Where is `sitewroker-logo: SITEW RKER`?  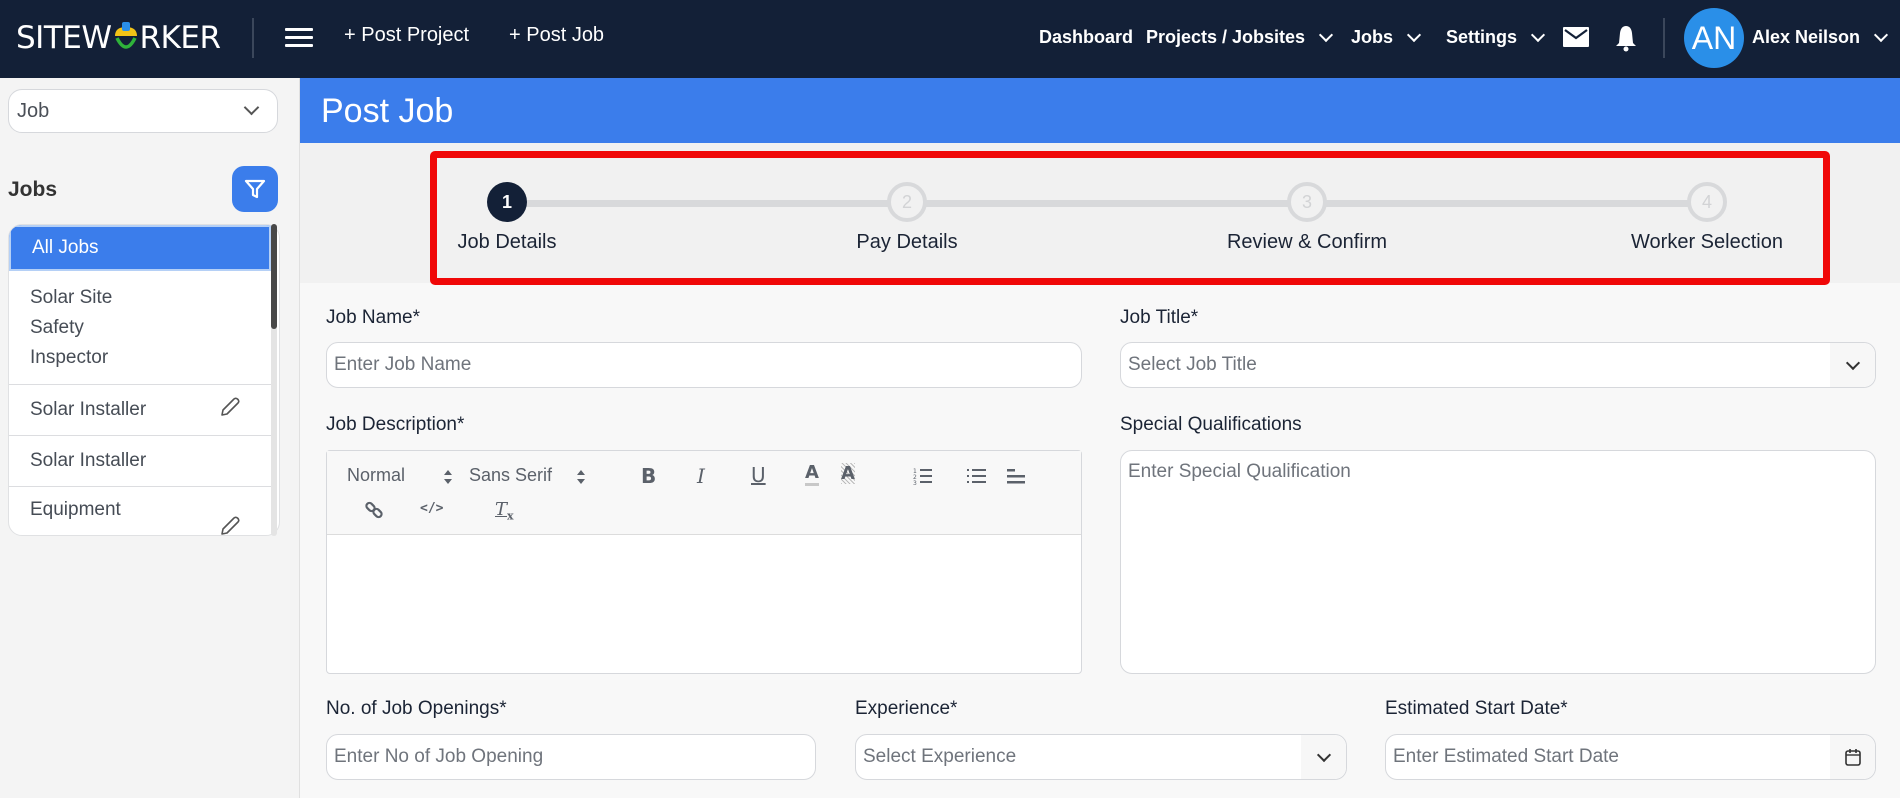
sitewroker-logo: SITEW RKER is located at coordinates (118, 38).